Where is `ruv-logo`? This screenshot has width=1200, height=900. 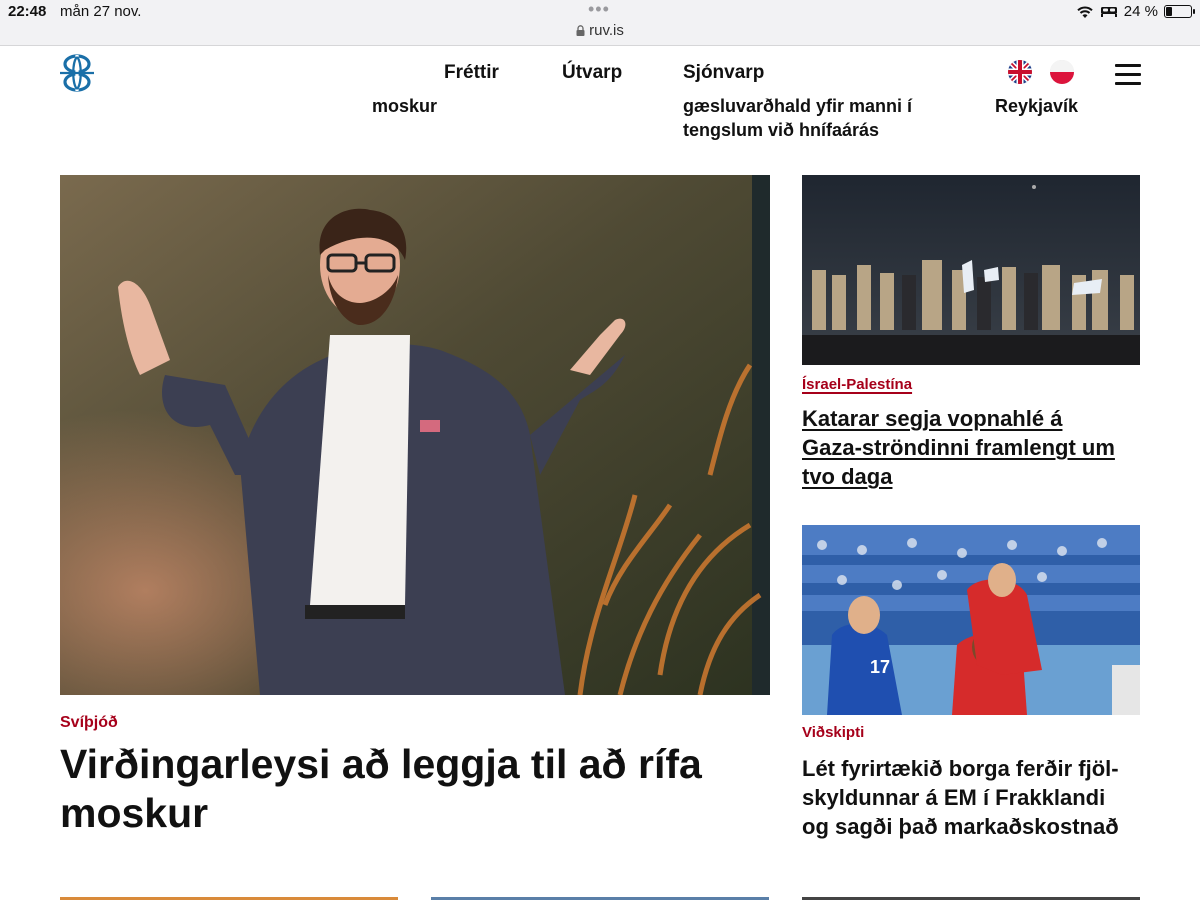 ruv-logo is located at coordinates (77, 73).